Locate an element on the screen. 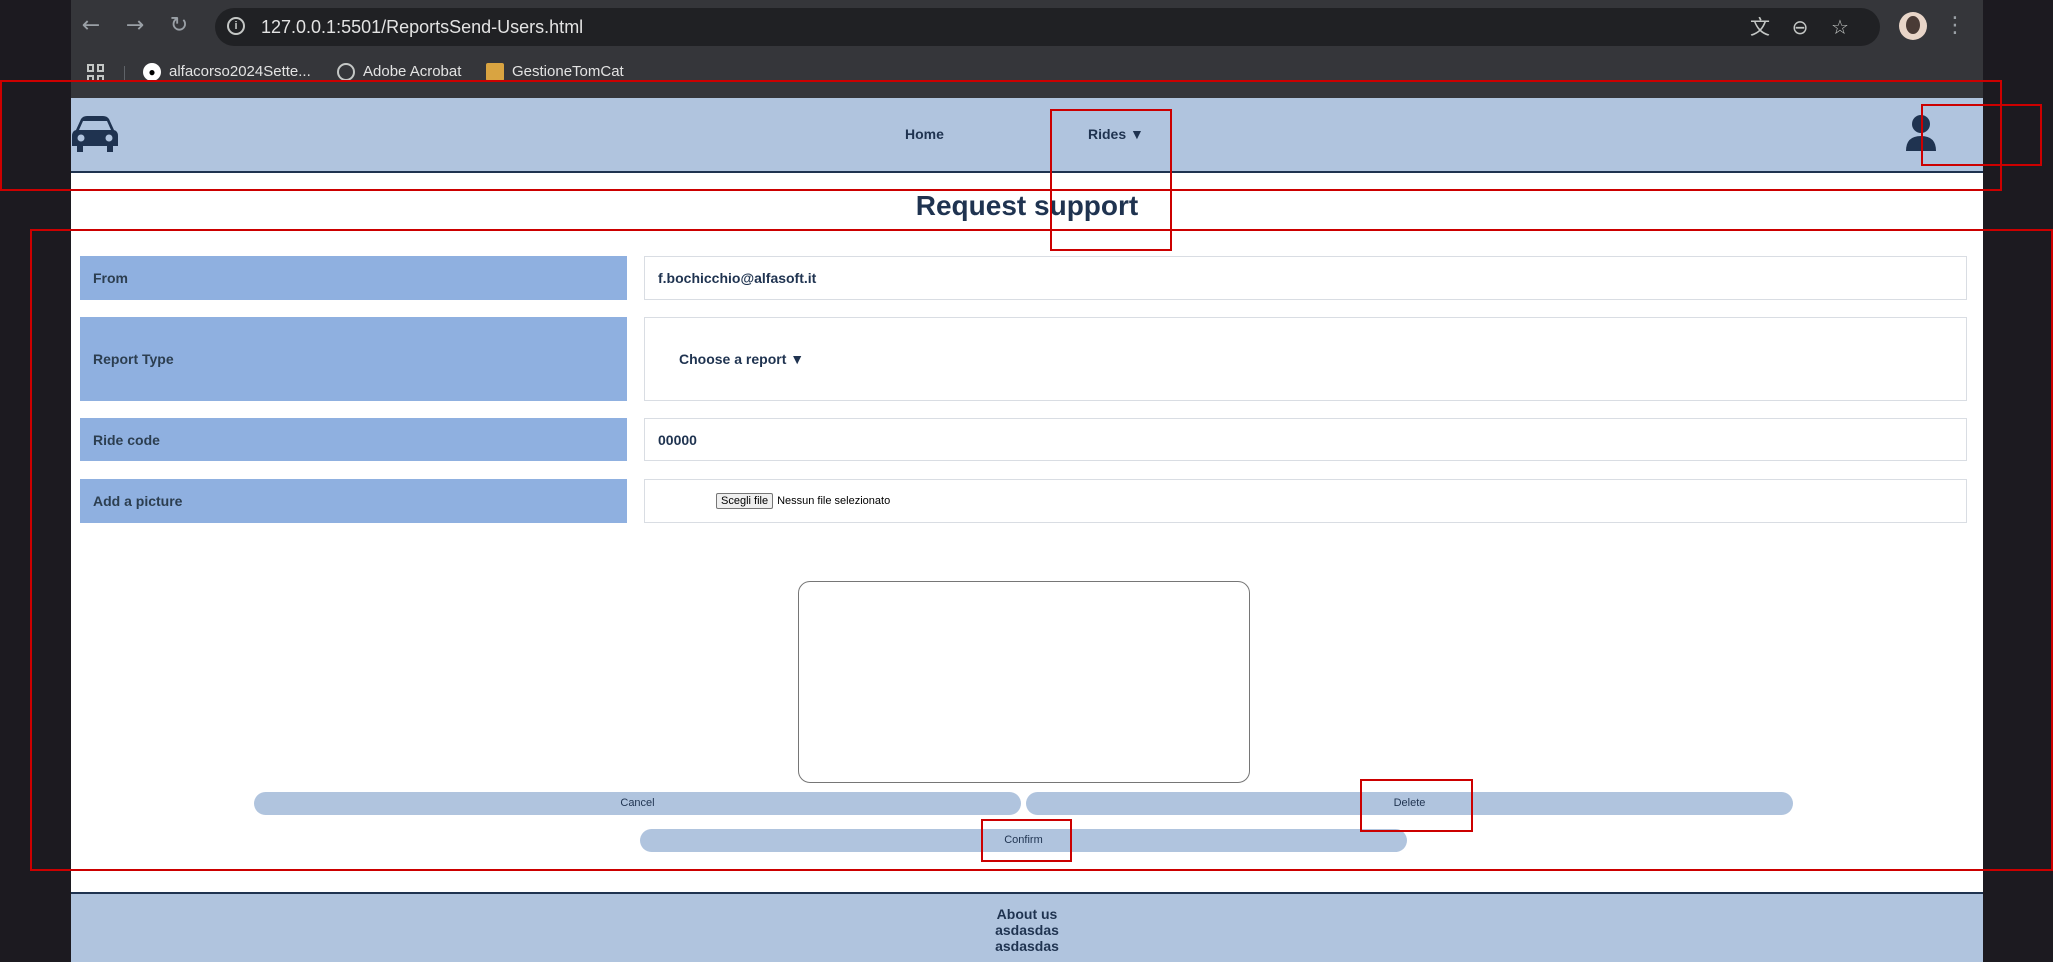 Image resolution: width=2053 pixels, height=962 pixels. car-logo-icon is located at coordinates (95, 134).